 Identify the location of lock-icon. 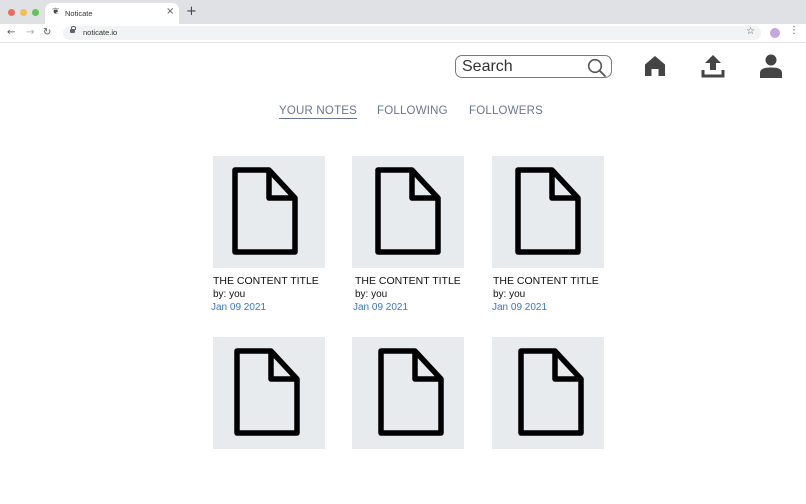
(73, 29).